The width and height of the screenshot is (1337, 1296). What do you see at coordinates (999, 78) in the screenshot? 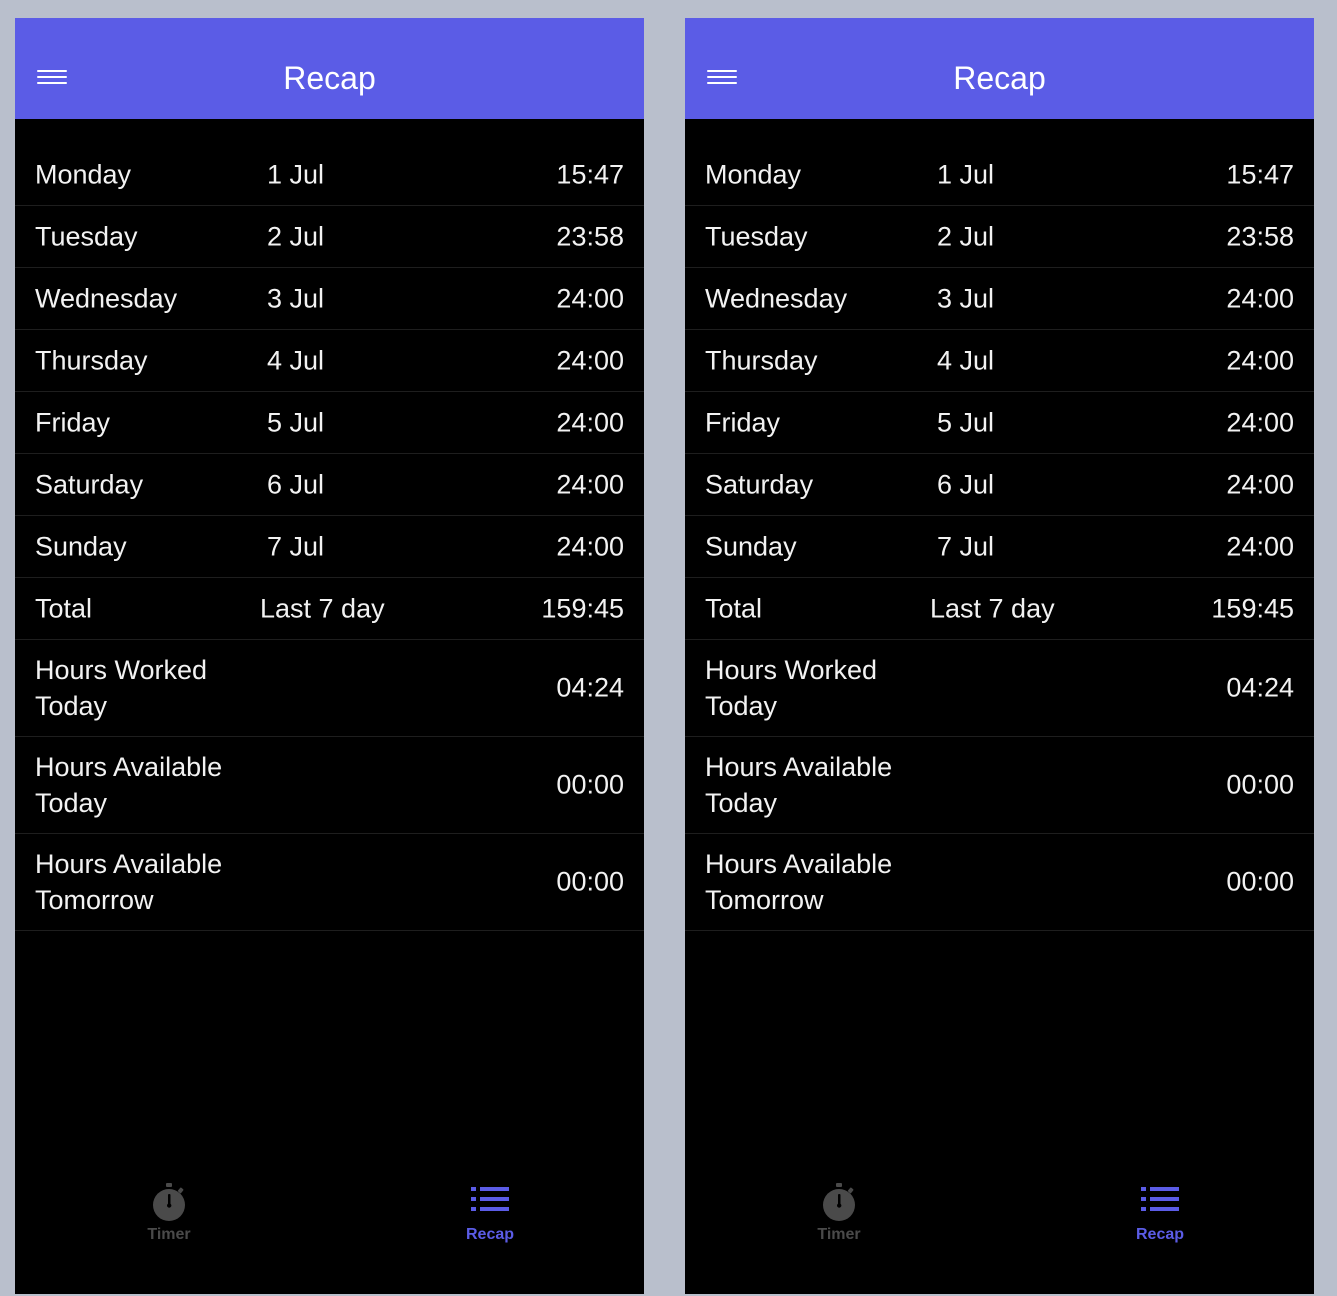
I see `page-title: Recap` at bounding box center [999, 78].